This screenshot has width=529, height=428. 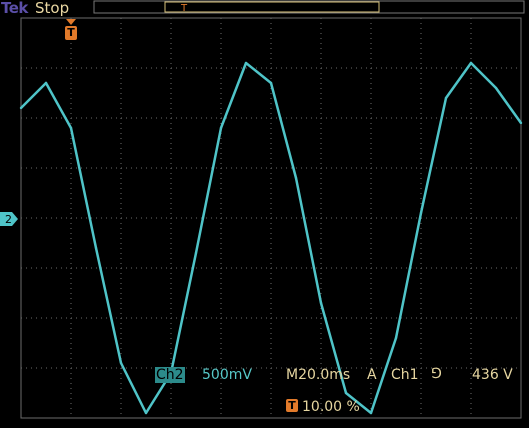 What do you see at coordinates (71, 33) in the screenshot?
I see `trigger-position-icon: T` at bounding box center [71, 33].